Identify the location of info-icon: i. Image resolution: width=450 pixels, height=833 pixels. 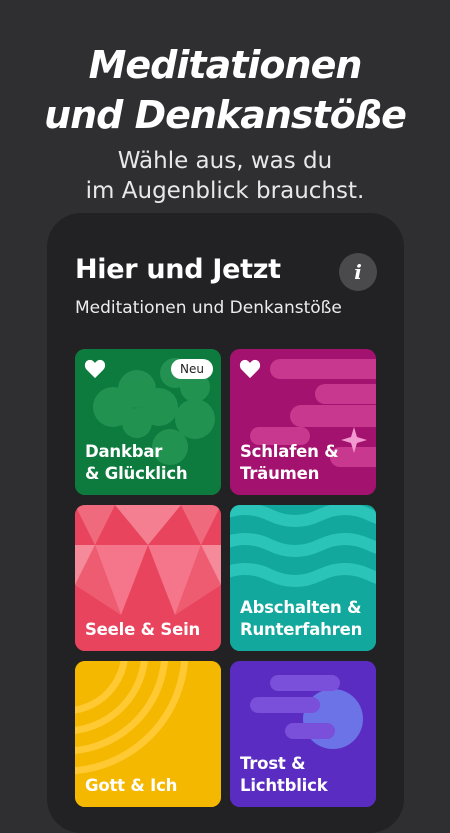
(358, 272).